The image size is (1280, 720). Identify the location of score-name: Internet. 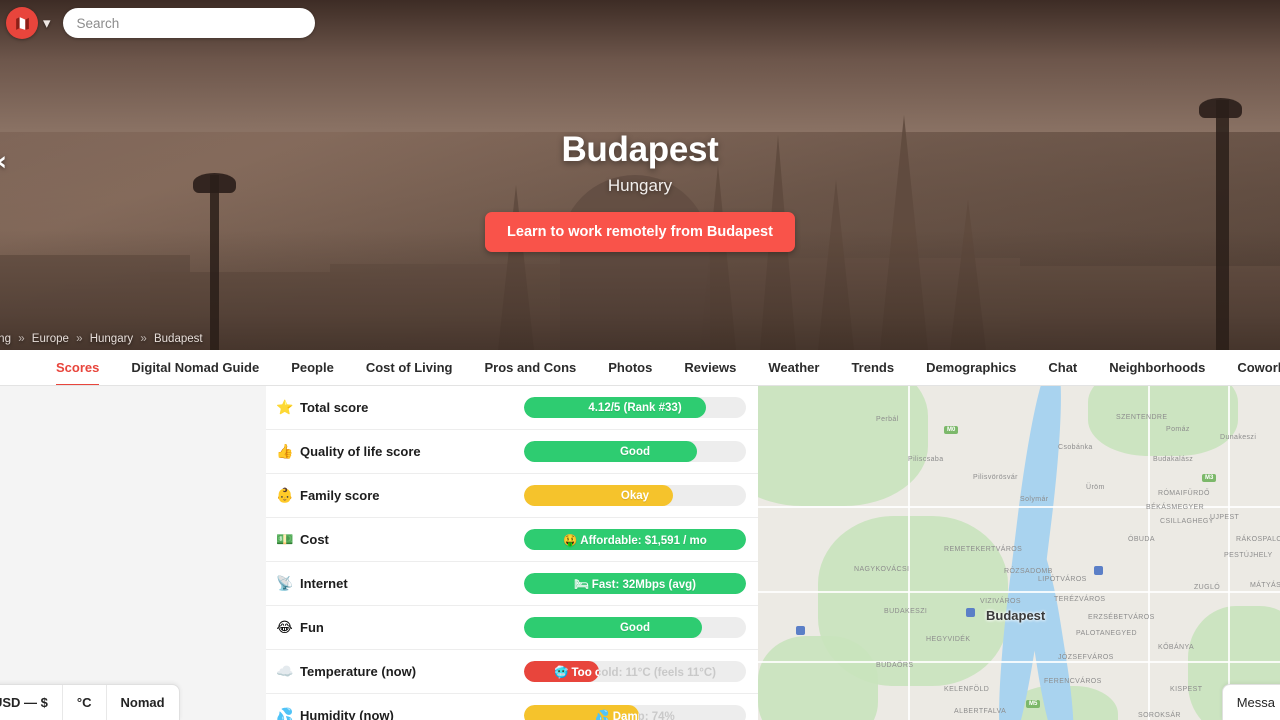
(324, 583).